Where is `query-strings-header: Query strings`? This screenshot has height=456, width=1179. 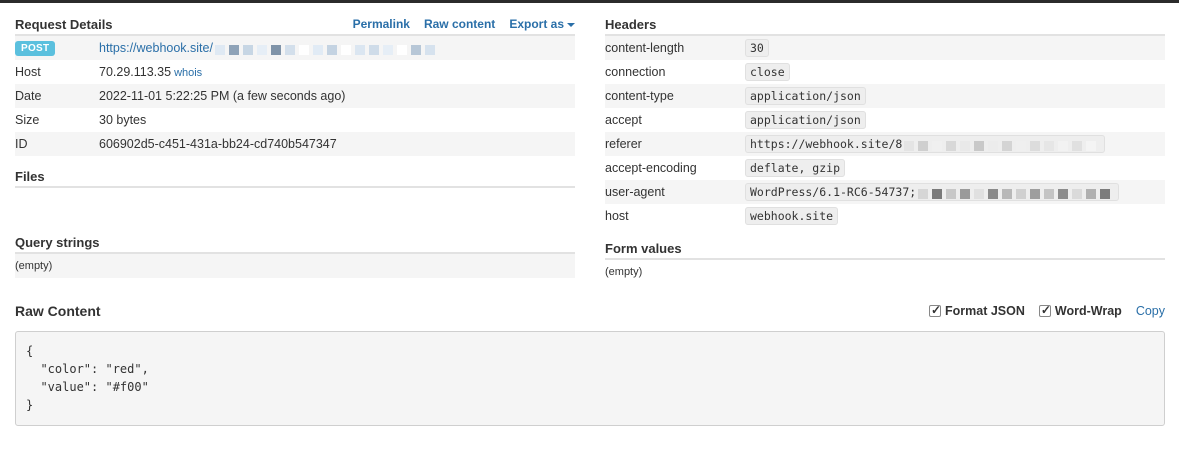
query-strings-header: Query strings is located at coordinates (295, 243).